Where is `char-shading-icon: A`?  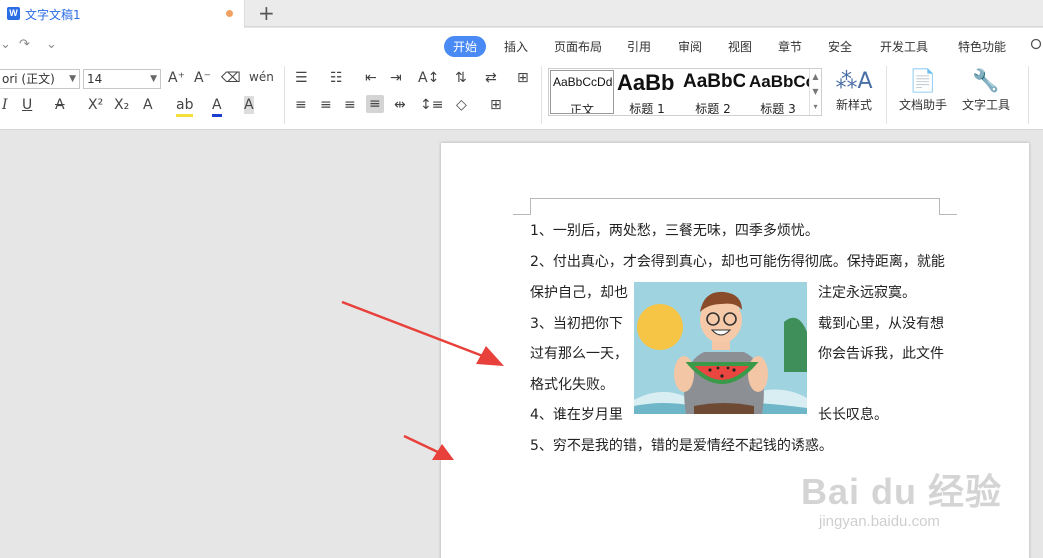 char-shading-icon: A is located at coordinates (249, 105).